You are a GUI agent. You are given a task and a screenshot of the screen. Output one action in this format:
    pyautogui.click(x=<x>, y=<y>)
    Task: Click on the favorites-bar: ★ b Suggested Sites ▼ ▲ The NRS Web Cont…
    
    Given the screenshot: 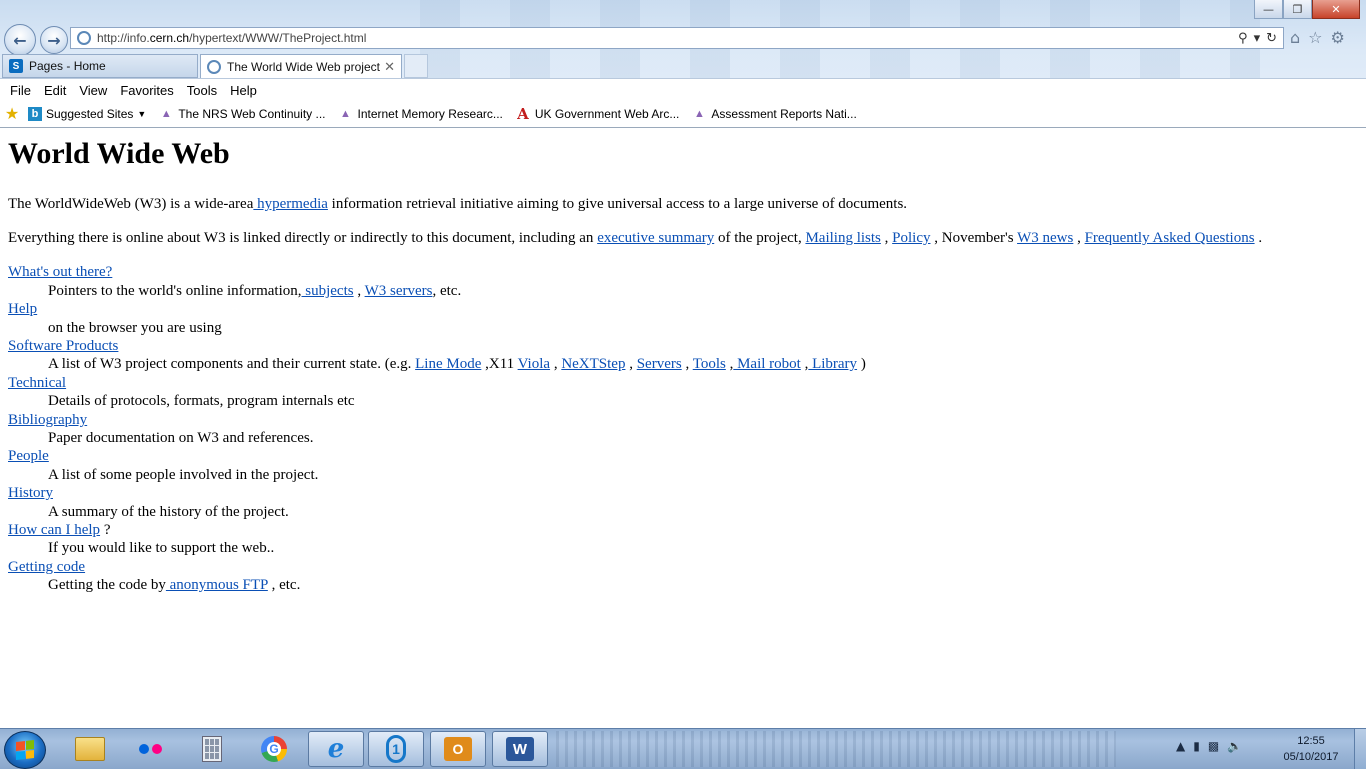 What is the action you would take?
    pyautogui.click(x=683, y=114)
    